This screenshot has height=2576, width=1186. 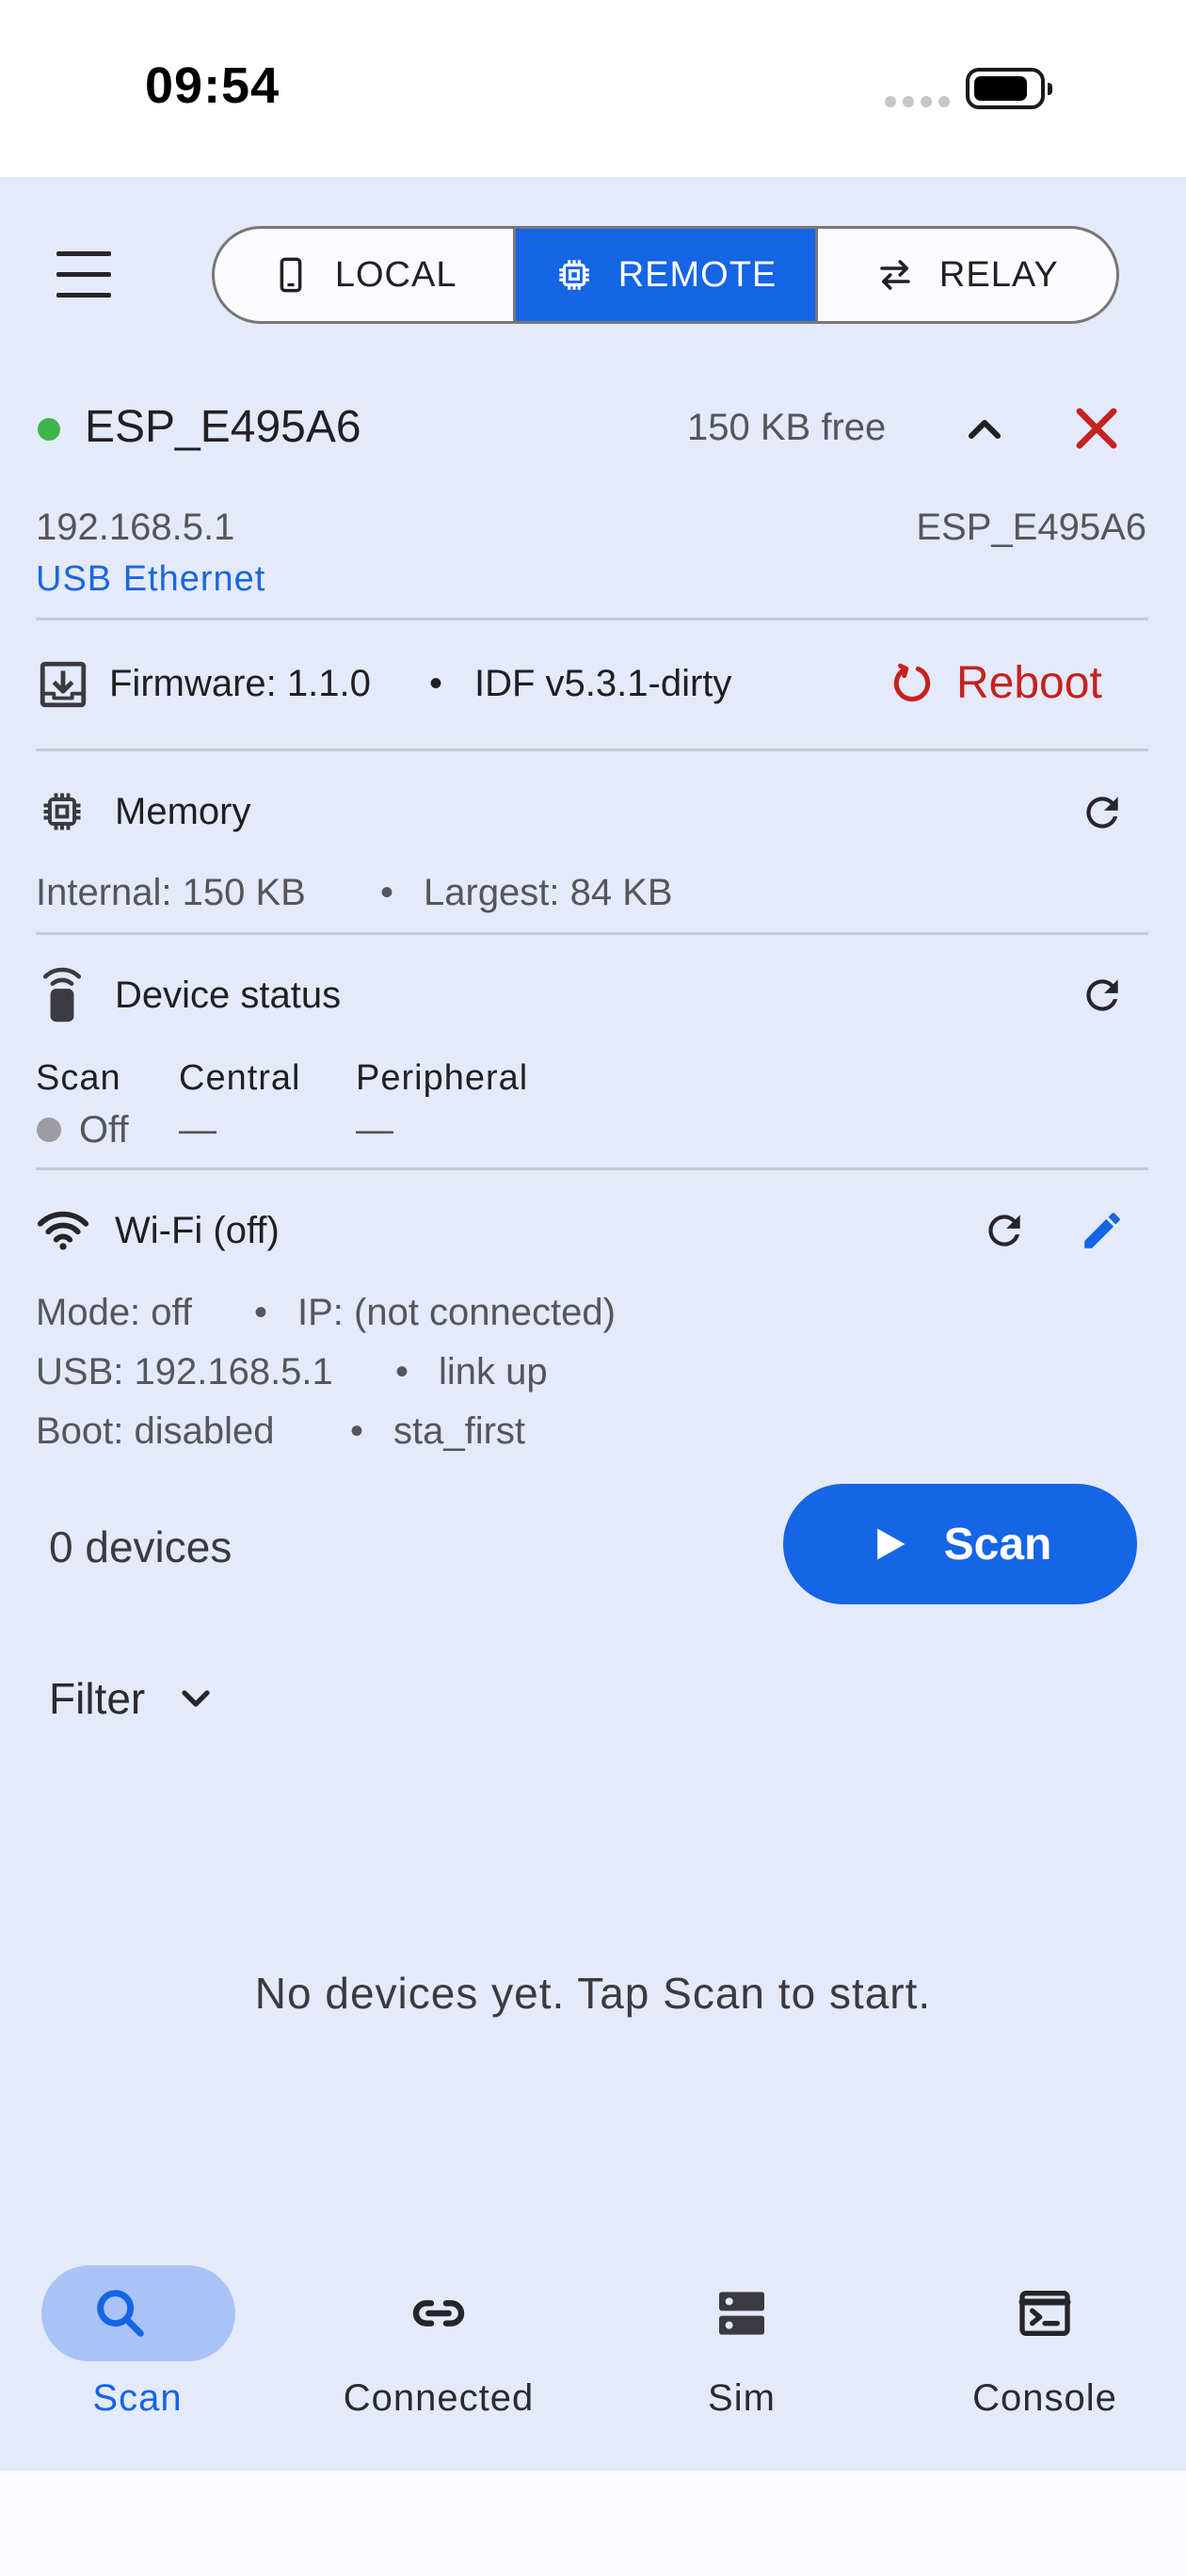 I want to click on nav-sim, so click(x=742, y=2315).